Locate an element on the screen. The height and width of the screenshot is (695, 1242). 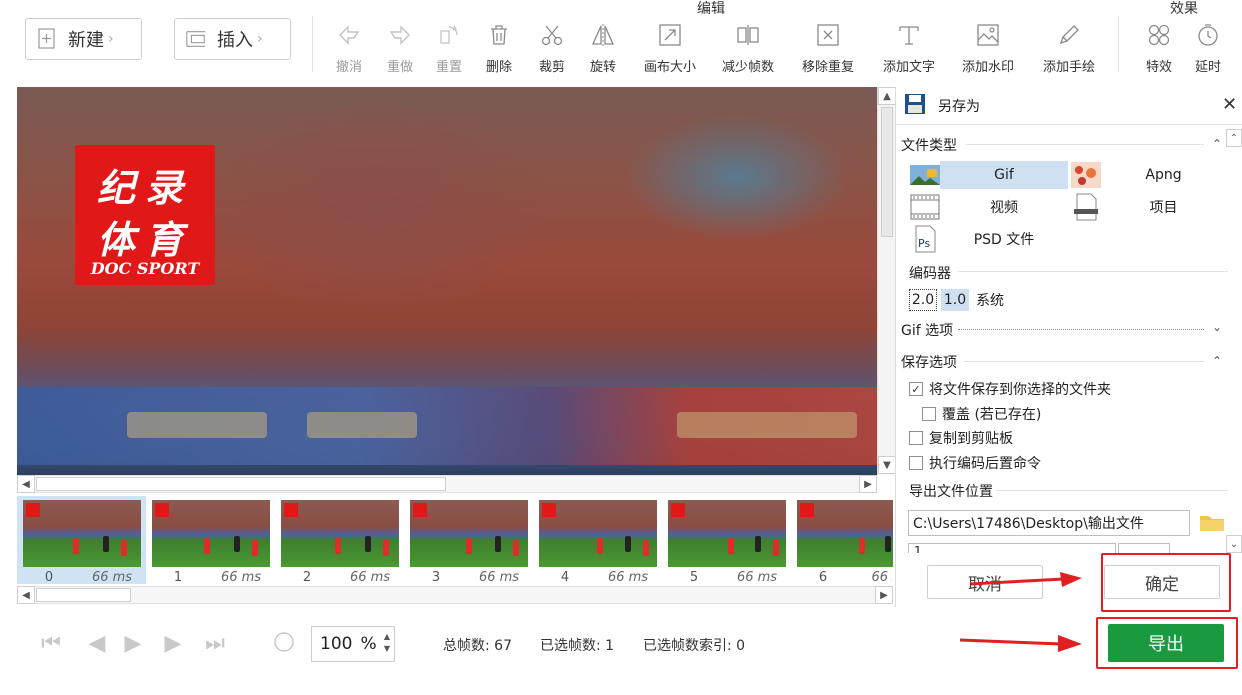
video-icon is located at coordinates (925, 207).